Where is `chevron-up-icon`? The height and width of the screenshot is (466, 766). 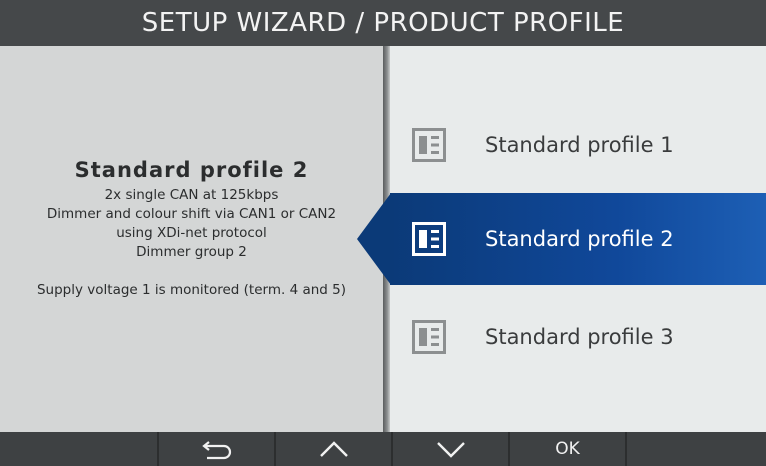 chevron-up-icon is located at coordinates (333, 449).